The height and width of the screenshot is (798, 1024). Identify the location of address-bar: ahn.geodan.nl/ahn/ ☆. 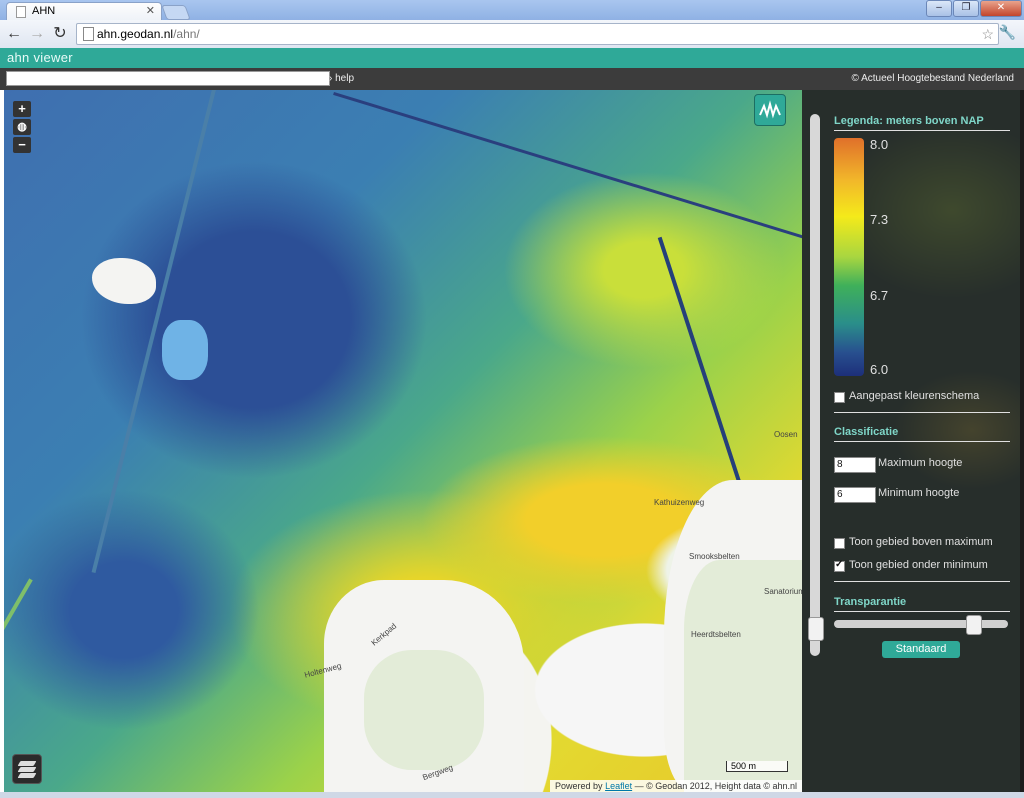
(537, 34).